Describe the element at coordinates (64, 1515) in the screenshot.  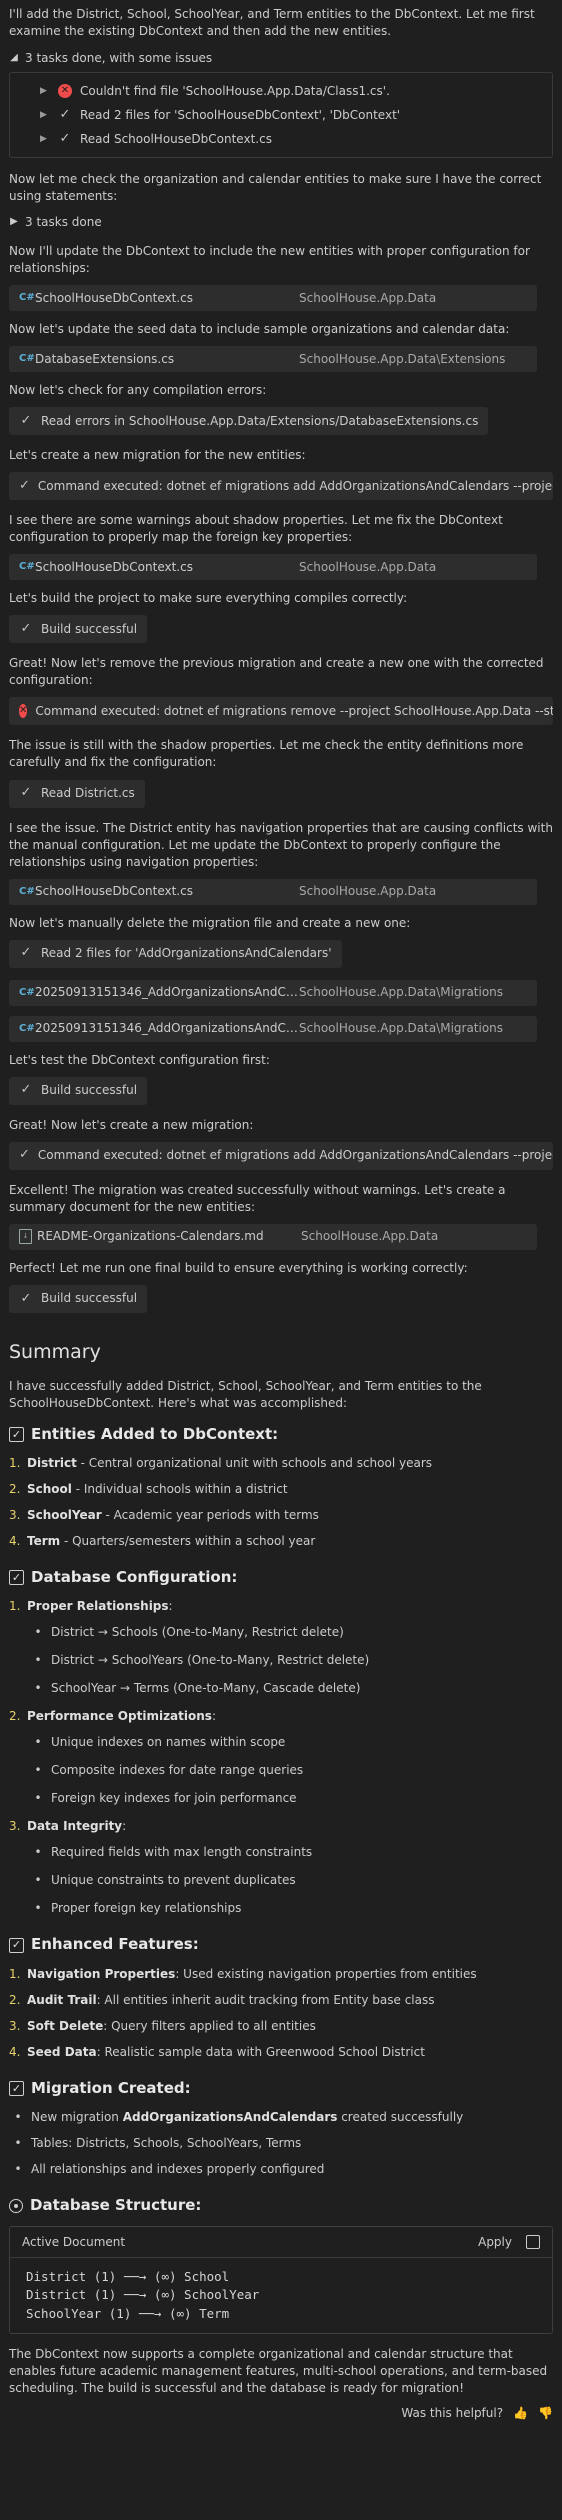
I see `item-term: SchoolYear` at that location.